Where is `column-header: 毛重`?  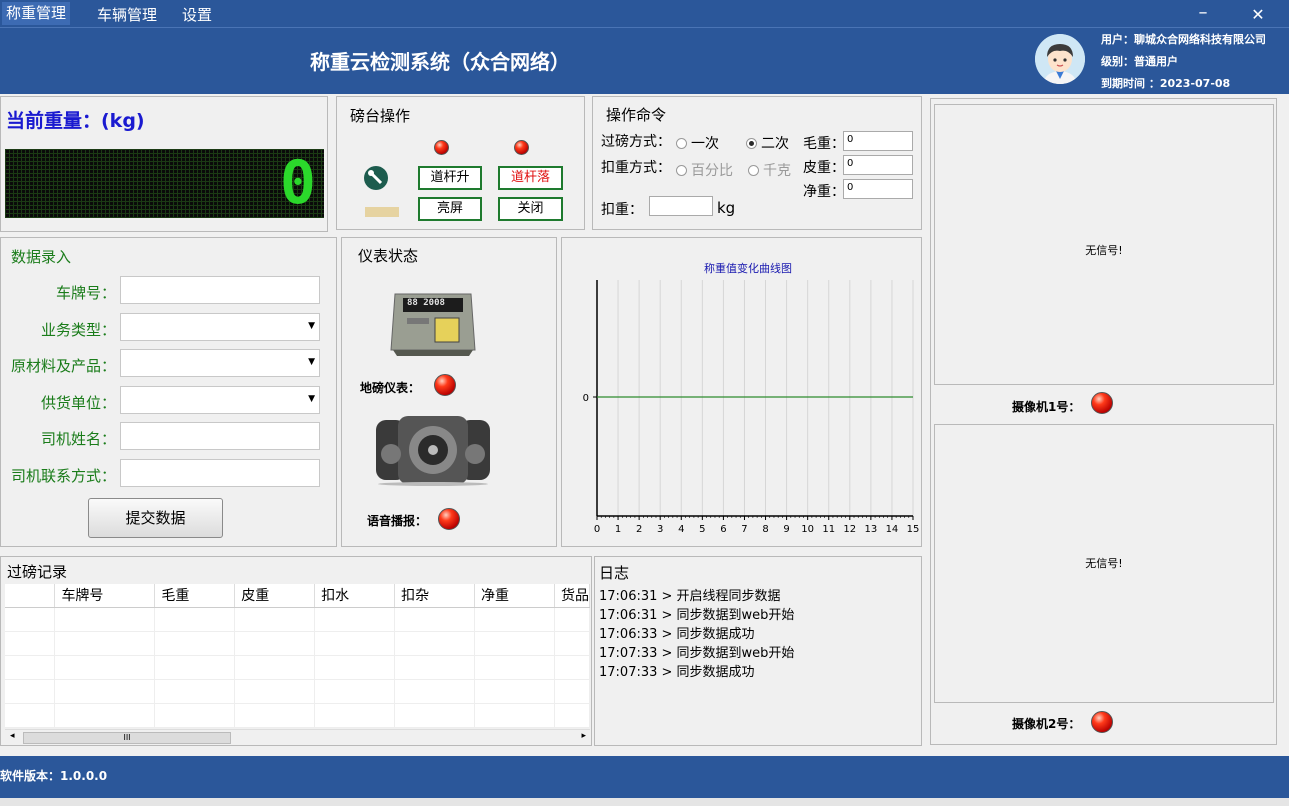 column-header: 毛重 is located at coordinates (195, 596).